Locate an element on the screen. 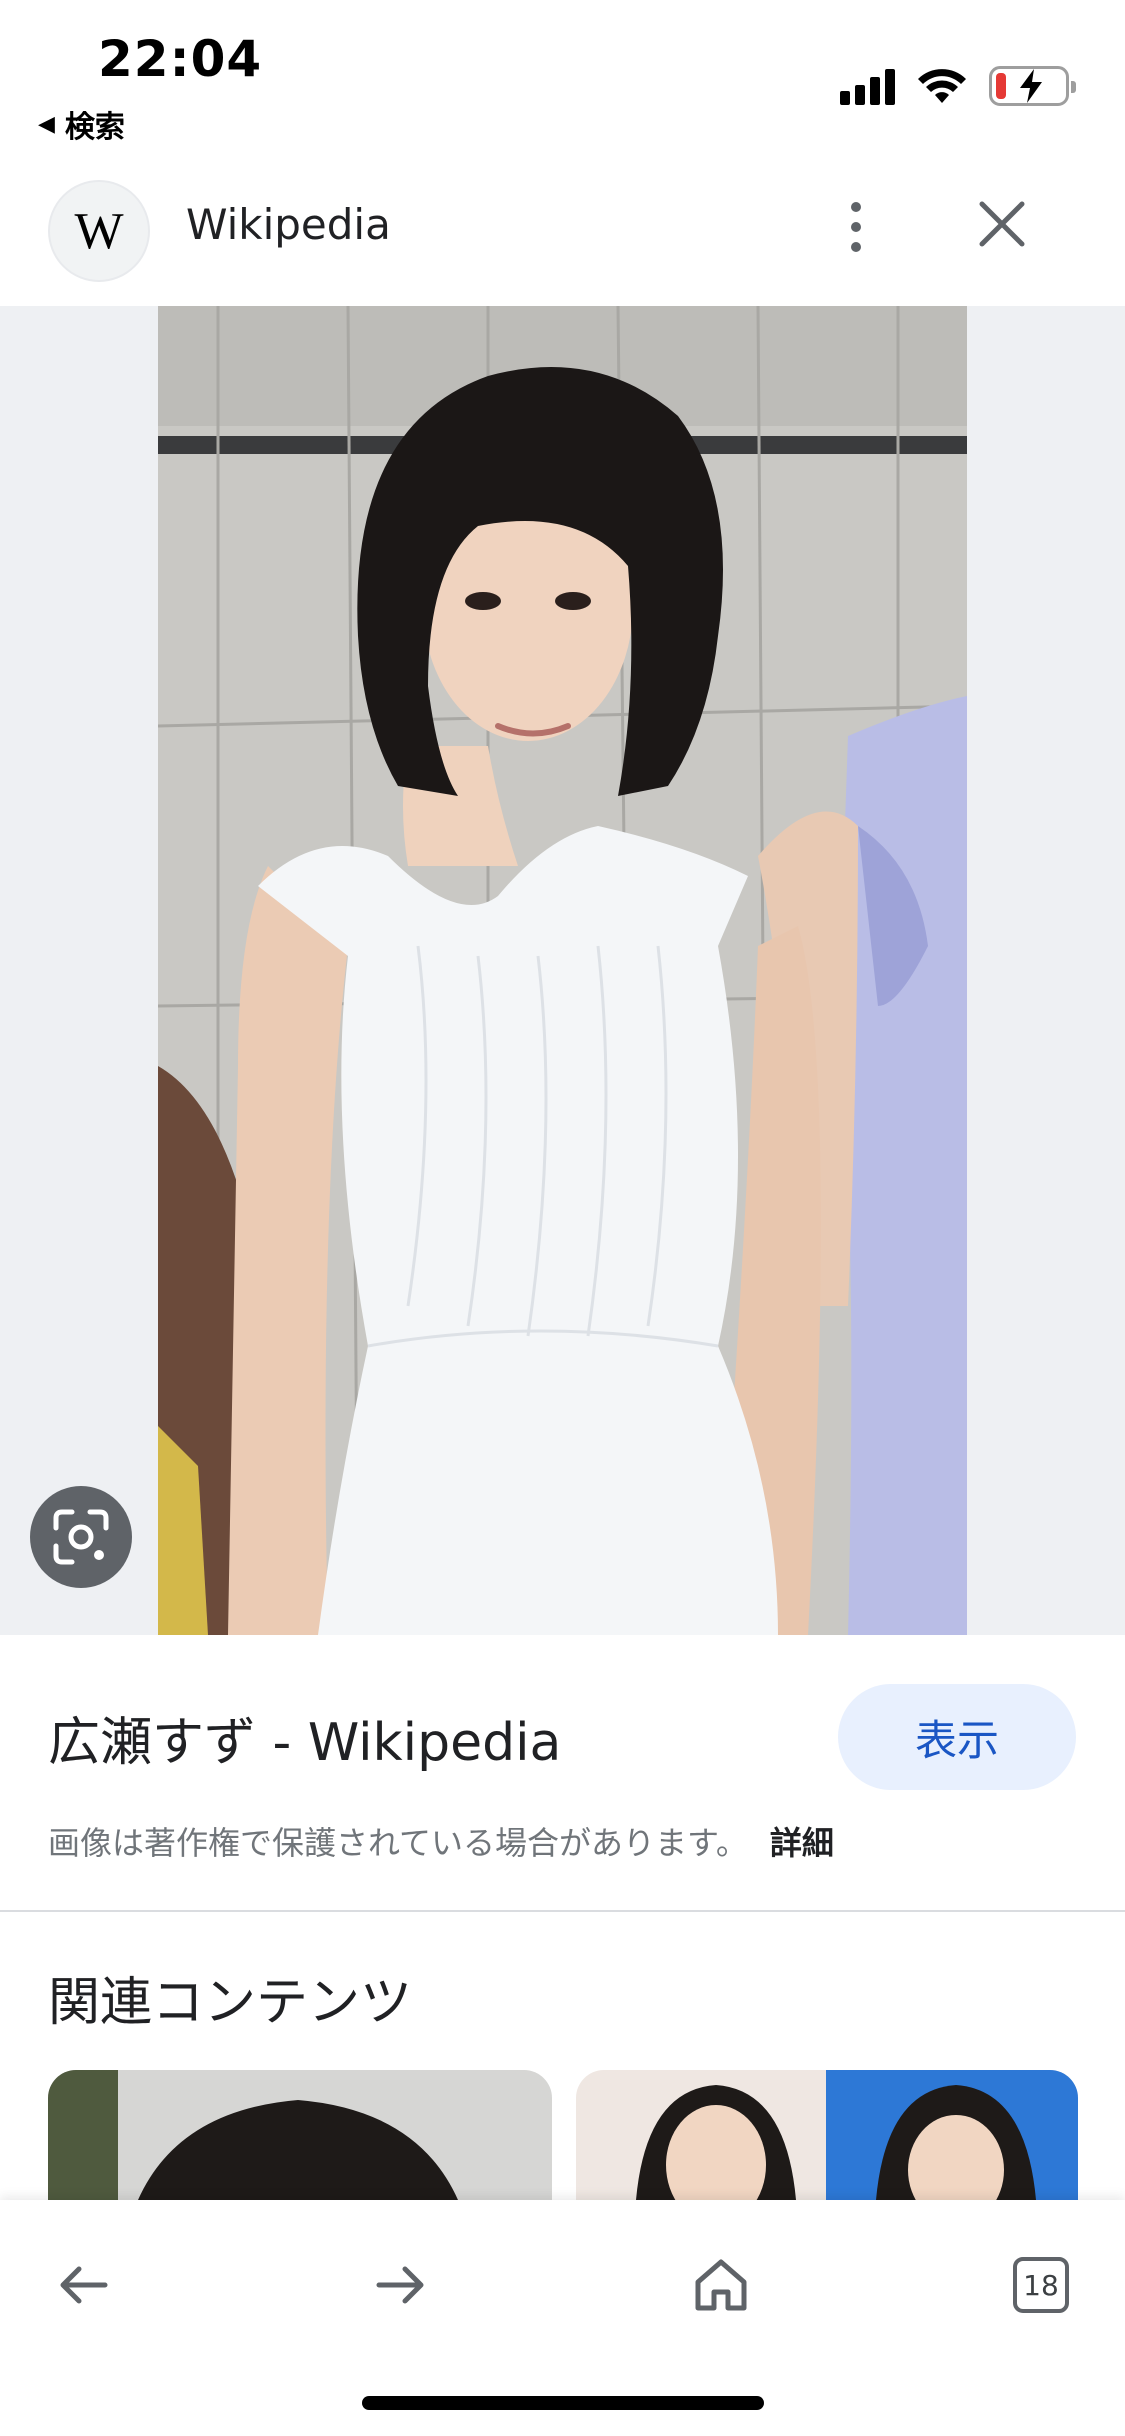 This screenshot has height=2436, width=1125. wikipedia-logo-letter: W is located at coordinates (99, 231).